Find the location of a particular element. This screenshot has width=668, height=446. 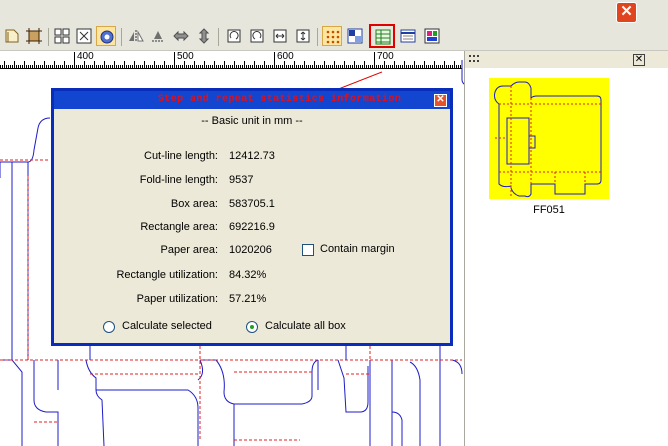

calculate-selected-radio is located at coordinates (109, 327).